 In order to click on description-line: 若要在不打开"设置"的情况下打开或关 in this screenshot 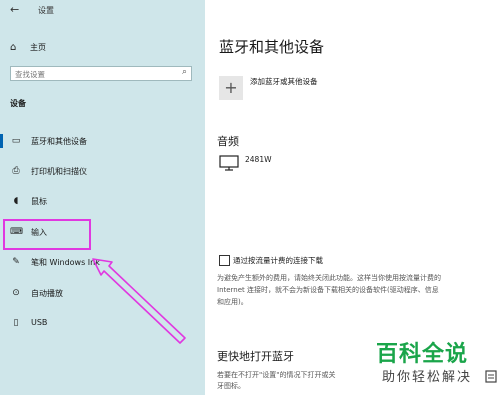, I will do `click(276, 375)`.